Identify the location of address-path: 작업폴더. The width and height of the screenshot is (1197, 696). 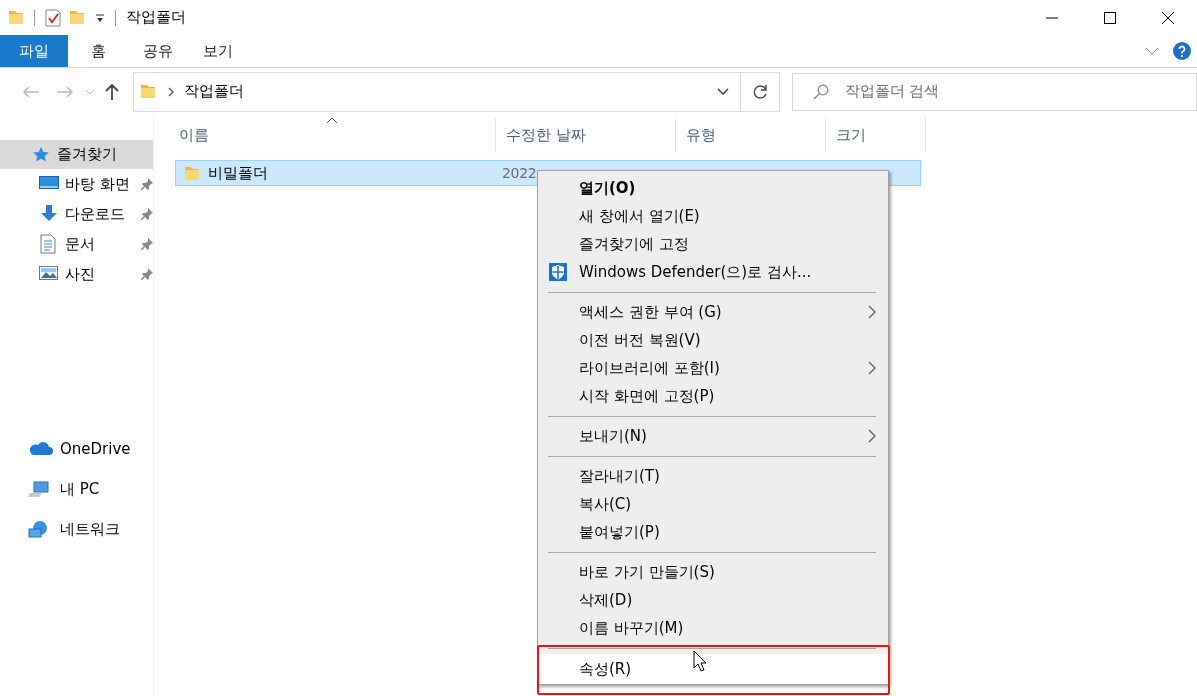
(213, 91).